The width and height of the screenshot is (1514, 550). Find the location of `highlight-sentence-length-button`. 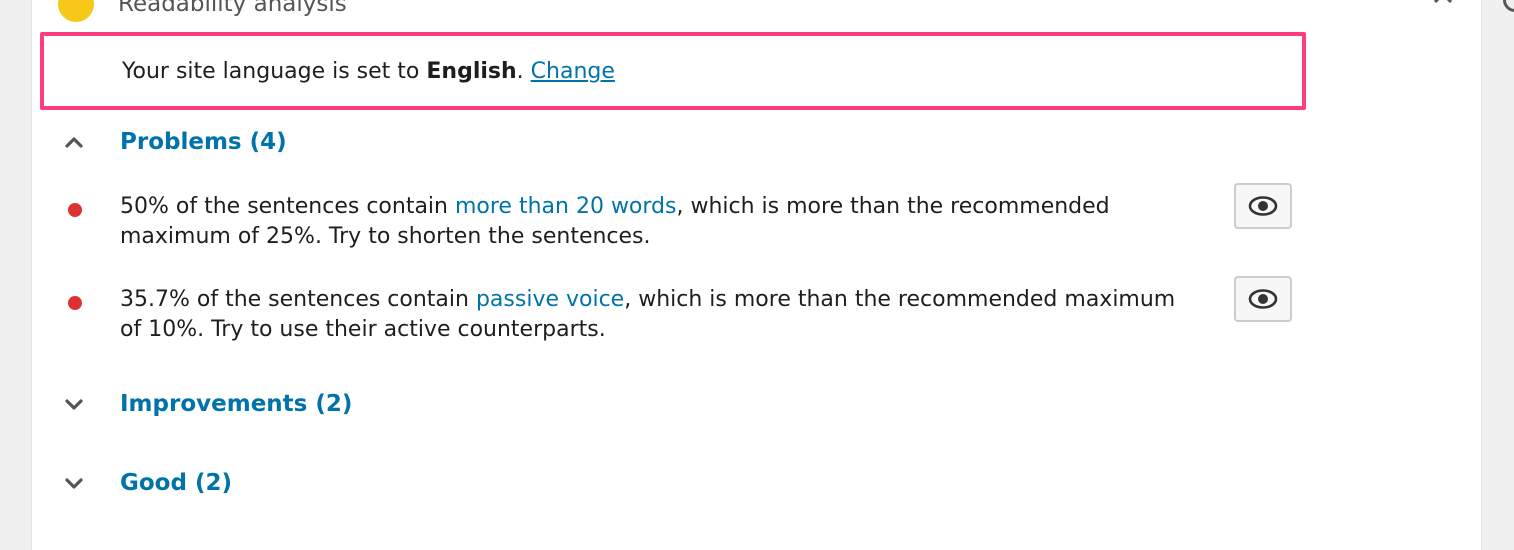

highlight-sentence-length-button is located at coordinates (1263, 206).